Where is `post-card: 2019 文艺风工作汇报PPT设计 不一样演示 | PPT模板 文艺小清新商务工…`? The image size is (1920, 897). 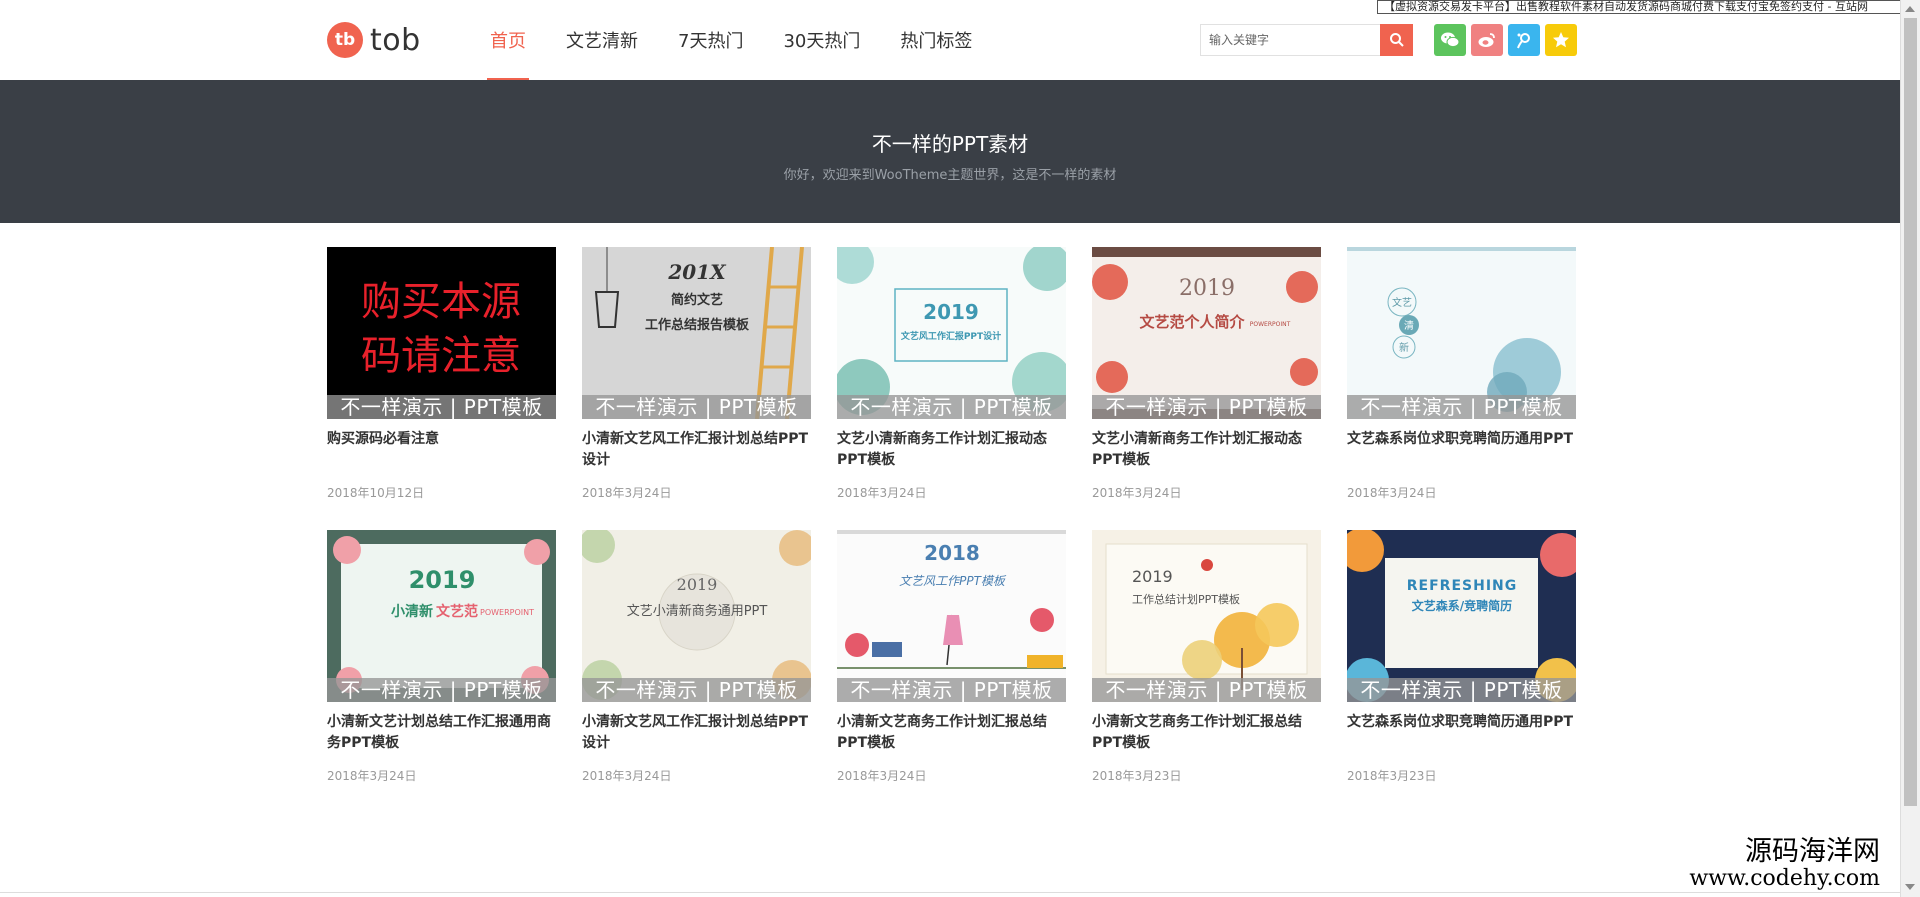 post-card: 2019 文艺风工作汇报PPT设计 不一样演示 | PPT模板 文艺小清新商务工… is located at coordinates (951, 388).